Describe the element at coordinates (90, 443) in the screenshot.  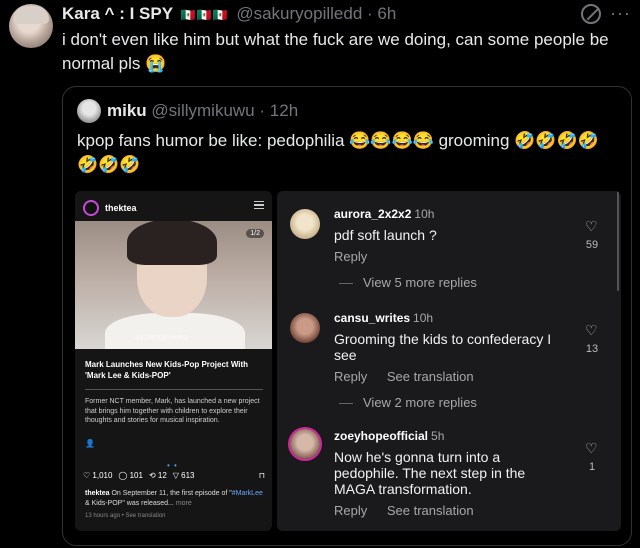
I see `person-icon: 👤` at that location.